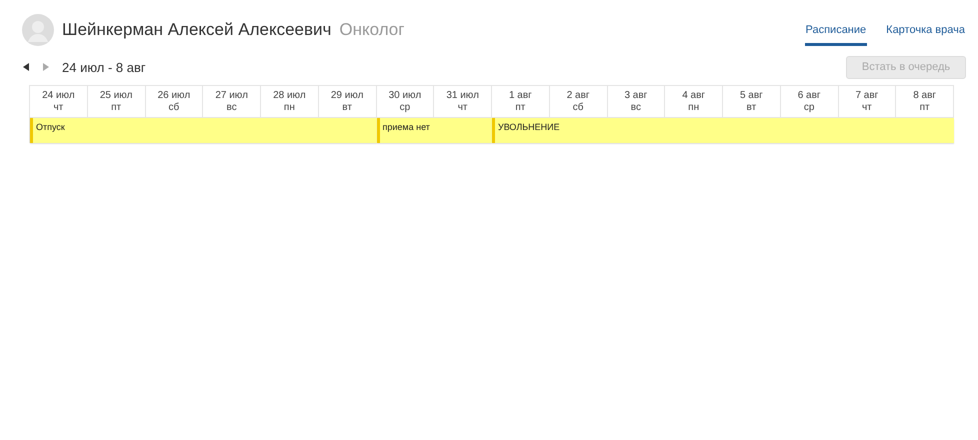  I want to click on tab: Расписание, so click(836, 33).